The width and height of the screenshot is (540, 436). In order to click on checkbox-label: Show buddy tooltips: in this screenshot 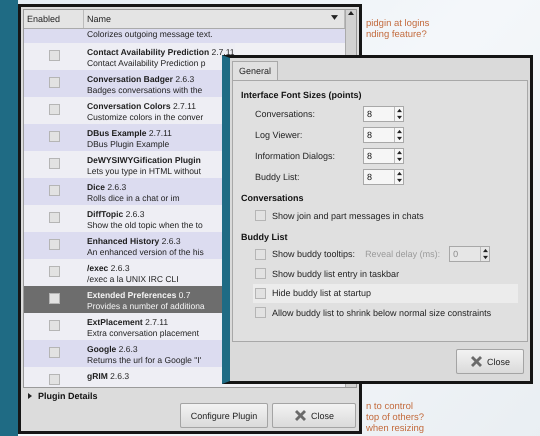, I will do `click(314, 254)`.